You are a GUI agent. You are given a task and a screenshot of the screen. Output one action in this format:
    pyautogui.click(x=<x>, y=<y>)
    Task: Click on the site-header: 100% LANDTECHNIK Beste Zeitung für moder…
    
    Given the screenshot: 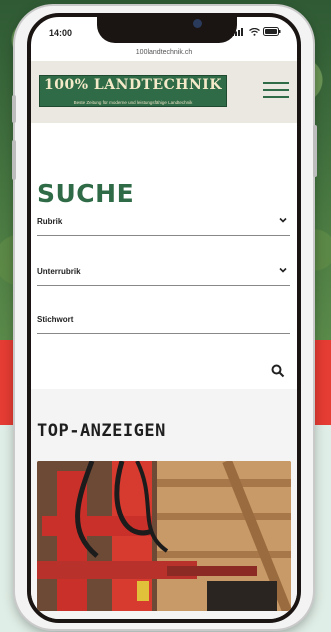 What is the action you would take?
    pyautogui.click(x=164, y=92)
    